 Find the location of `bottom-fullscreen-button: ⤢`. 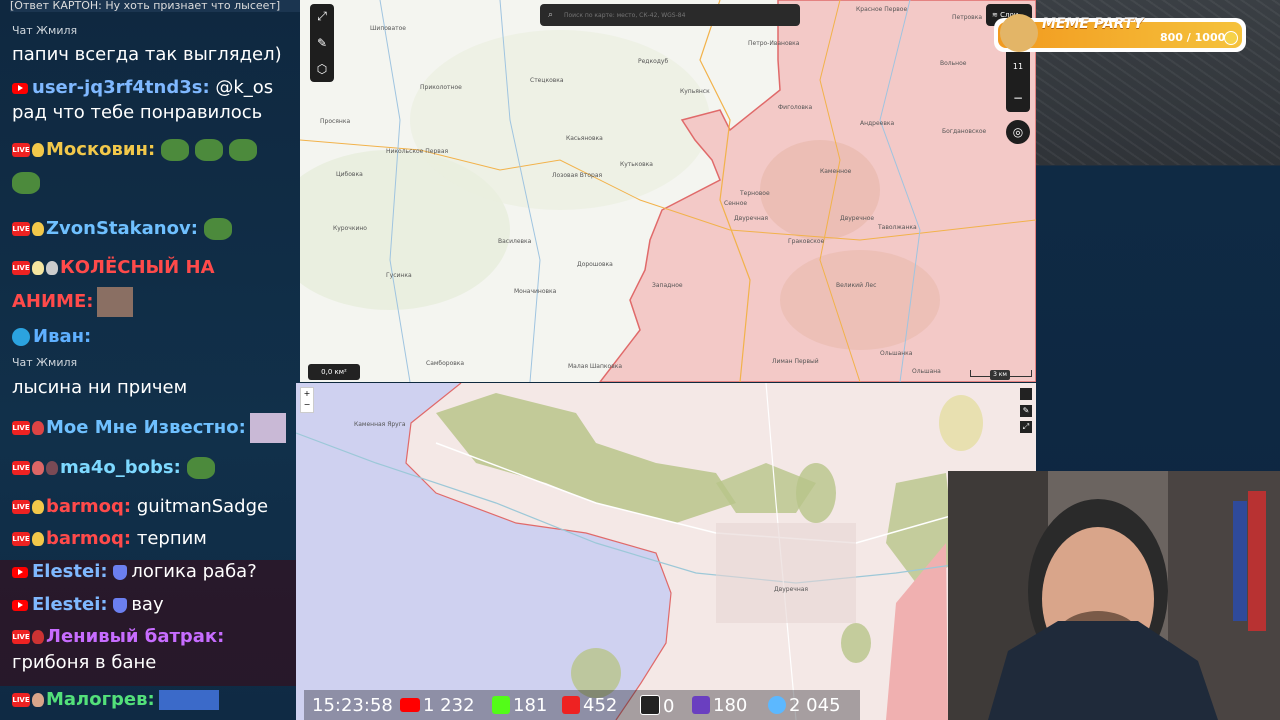

bottom-fullscreen-button: ⤢ is located at coordinates (1026, 427).